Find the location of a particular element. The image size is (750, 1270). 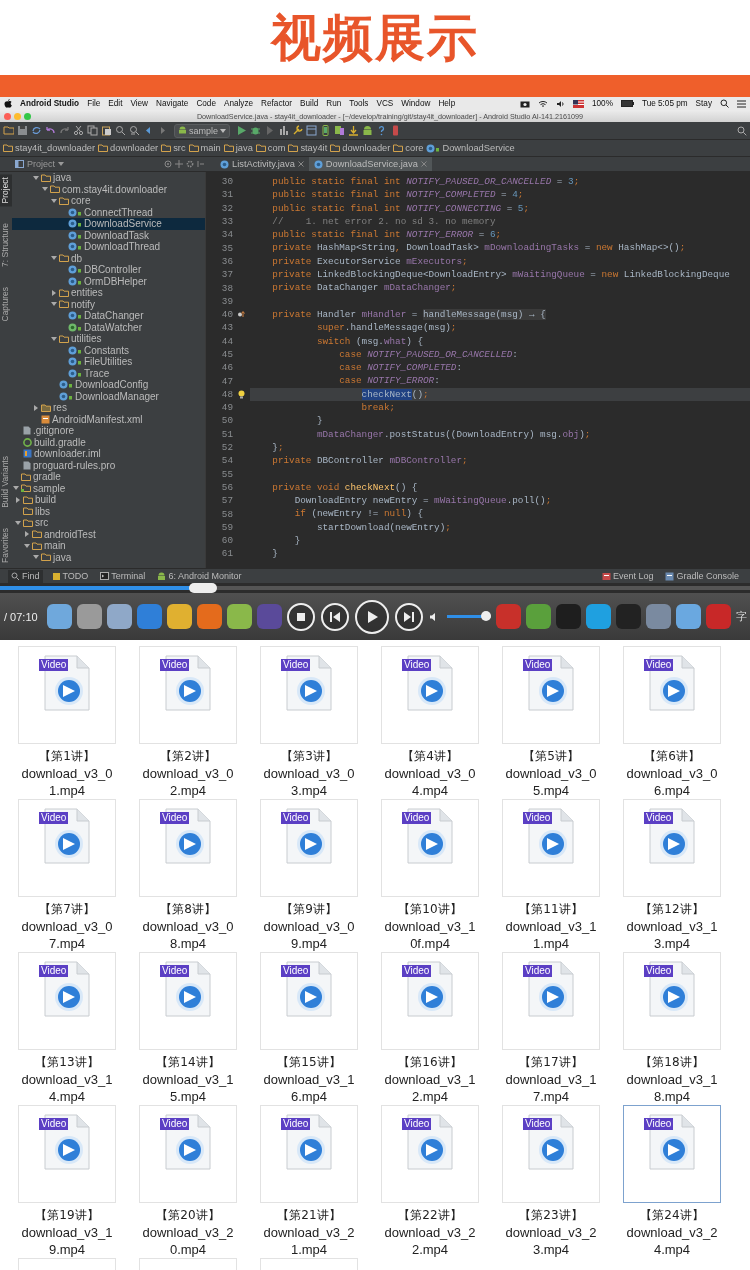

breadcrumb-item: core is located at coordinates (408, 148).